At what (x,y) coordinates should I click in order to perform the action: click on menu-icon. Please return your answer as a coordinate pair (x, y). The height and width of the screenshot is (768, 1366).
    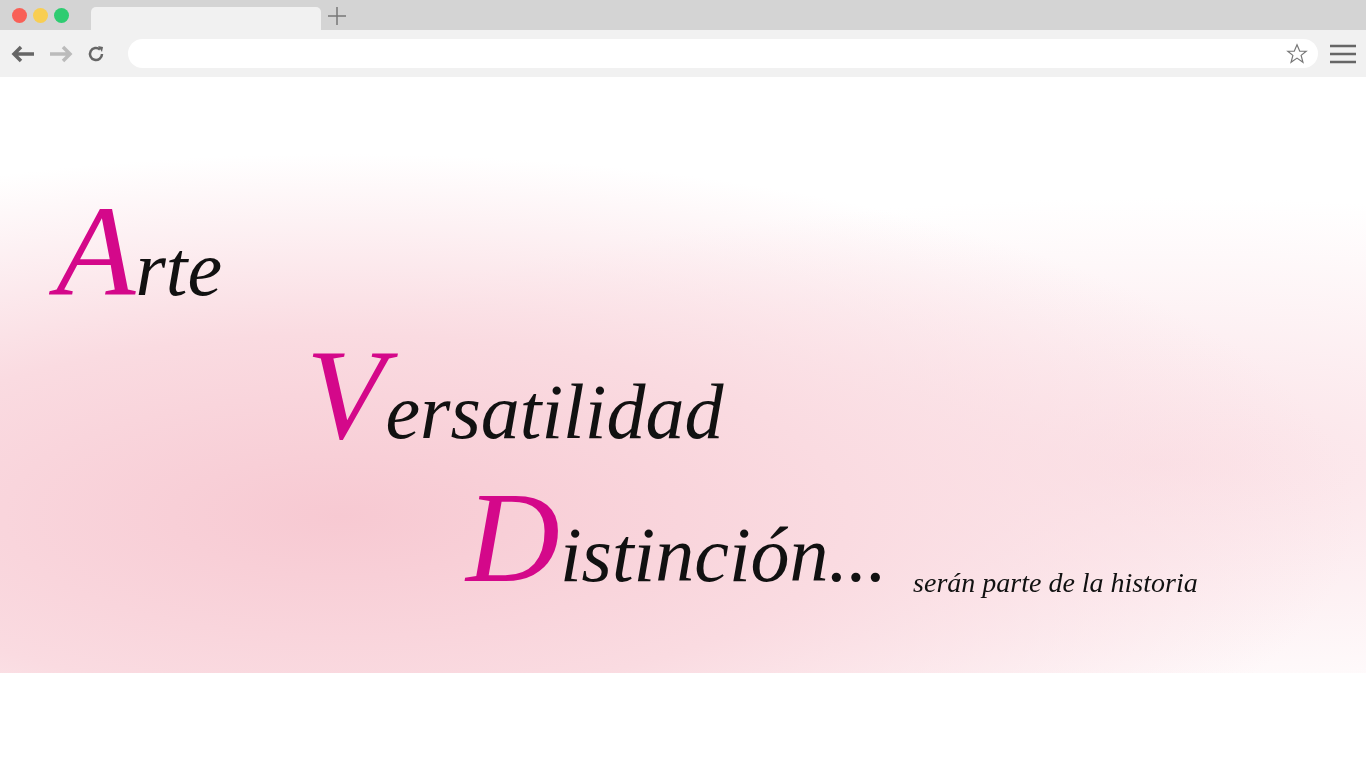
    Looking at the image, I should click on (1343, 53).